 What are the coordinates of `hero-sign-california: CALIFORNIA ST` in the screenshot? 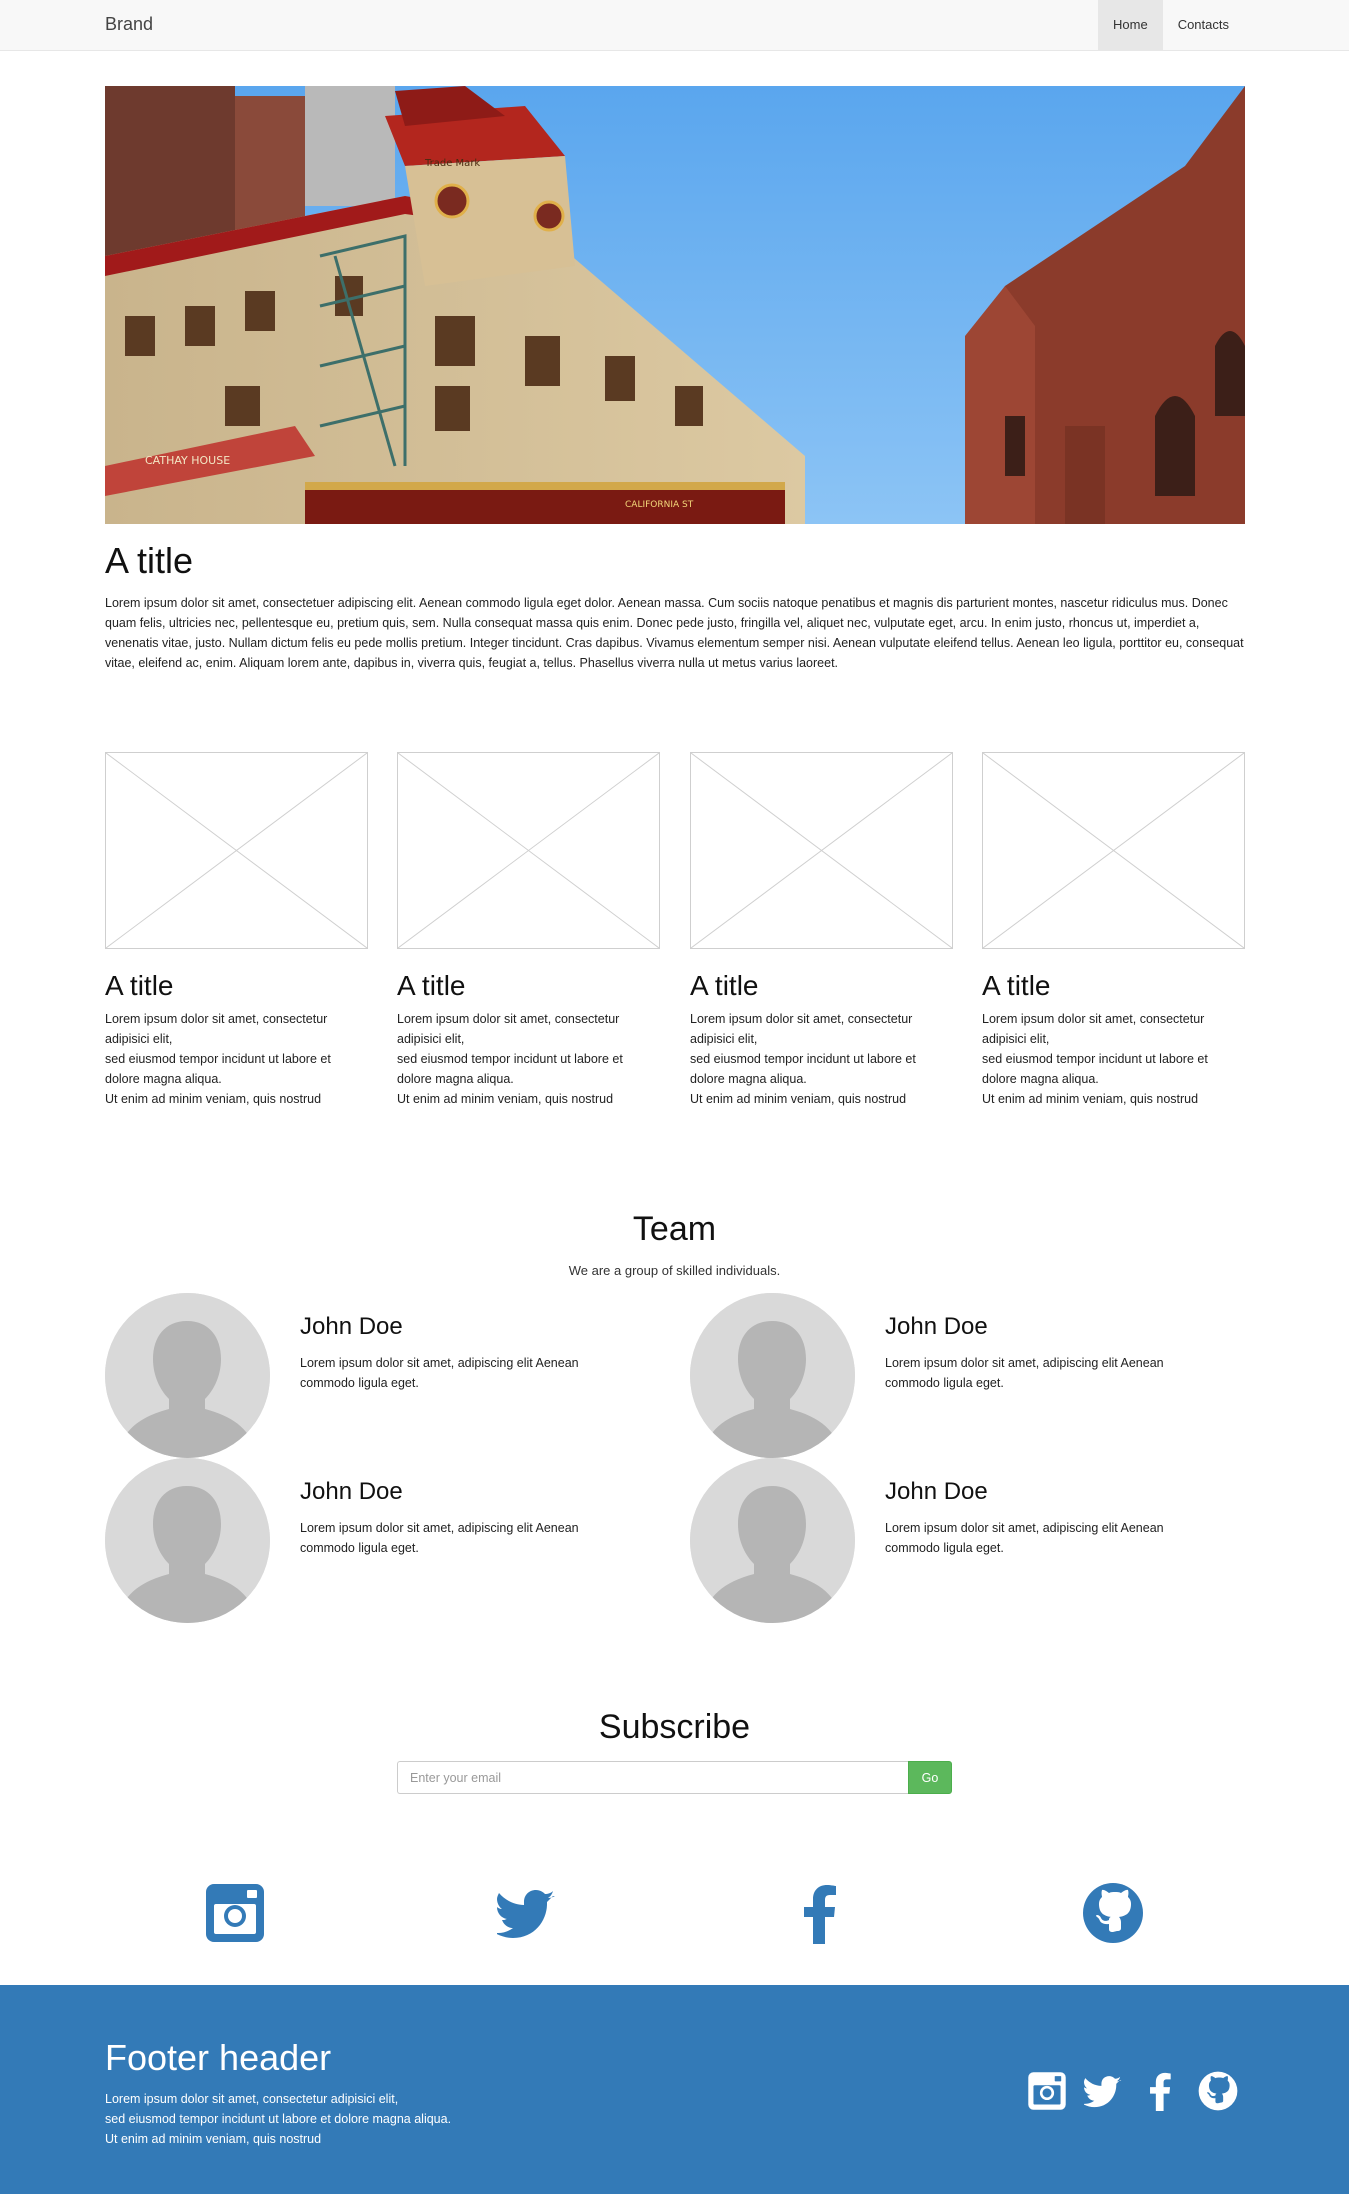 It's located at (659, 505).